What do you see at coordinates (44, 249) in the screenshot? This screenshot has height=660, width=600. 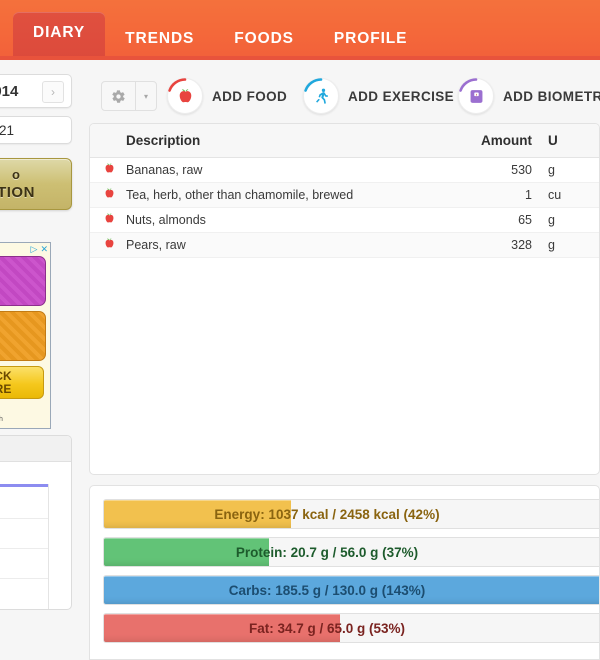 I see `ad-close-icon: ✕` at bounding box center [44, 249].